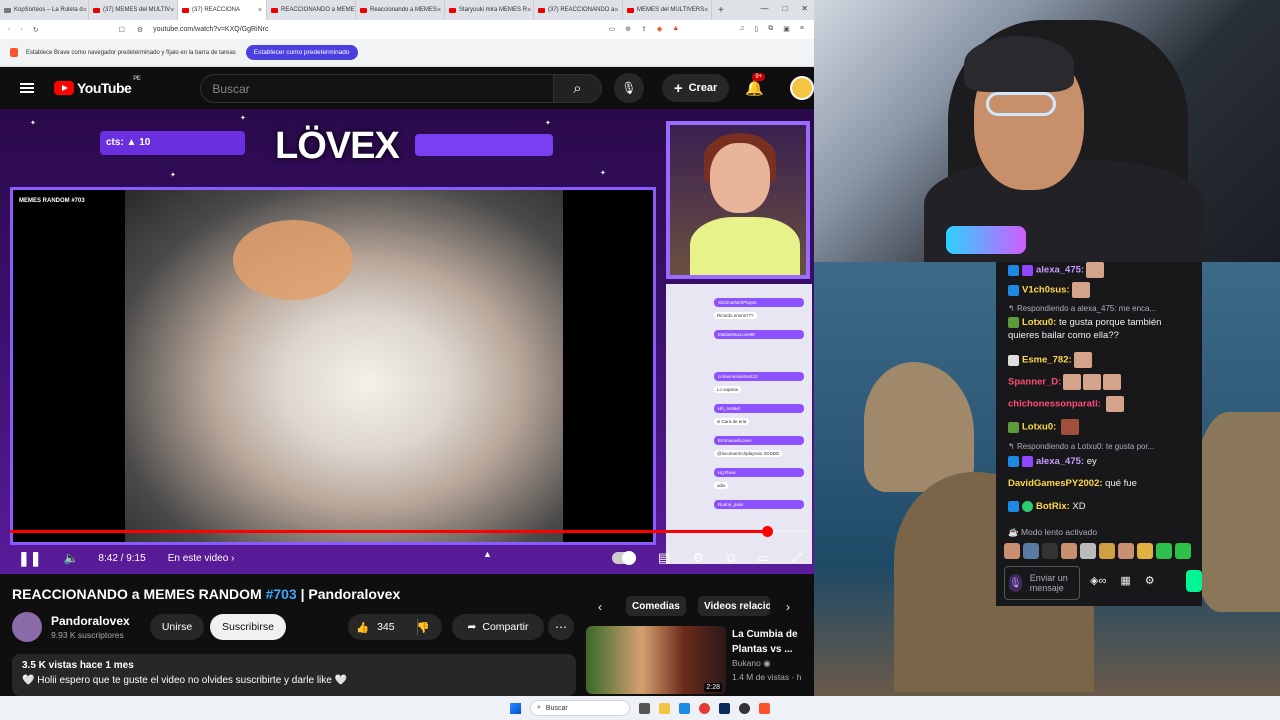 The width and height of the screenshot is (1280, 720). What do you see at coordinates (628, 88) in the screenshot?
I see `voice-search-button: 🎙` at bounding box center [628, 88].